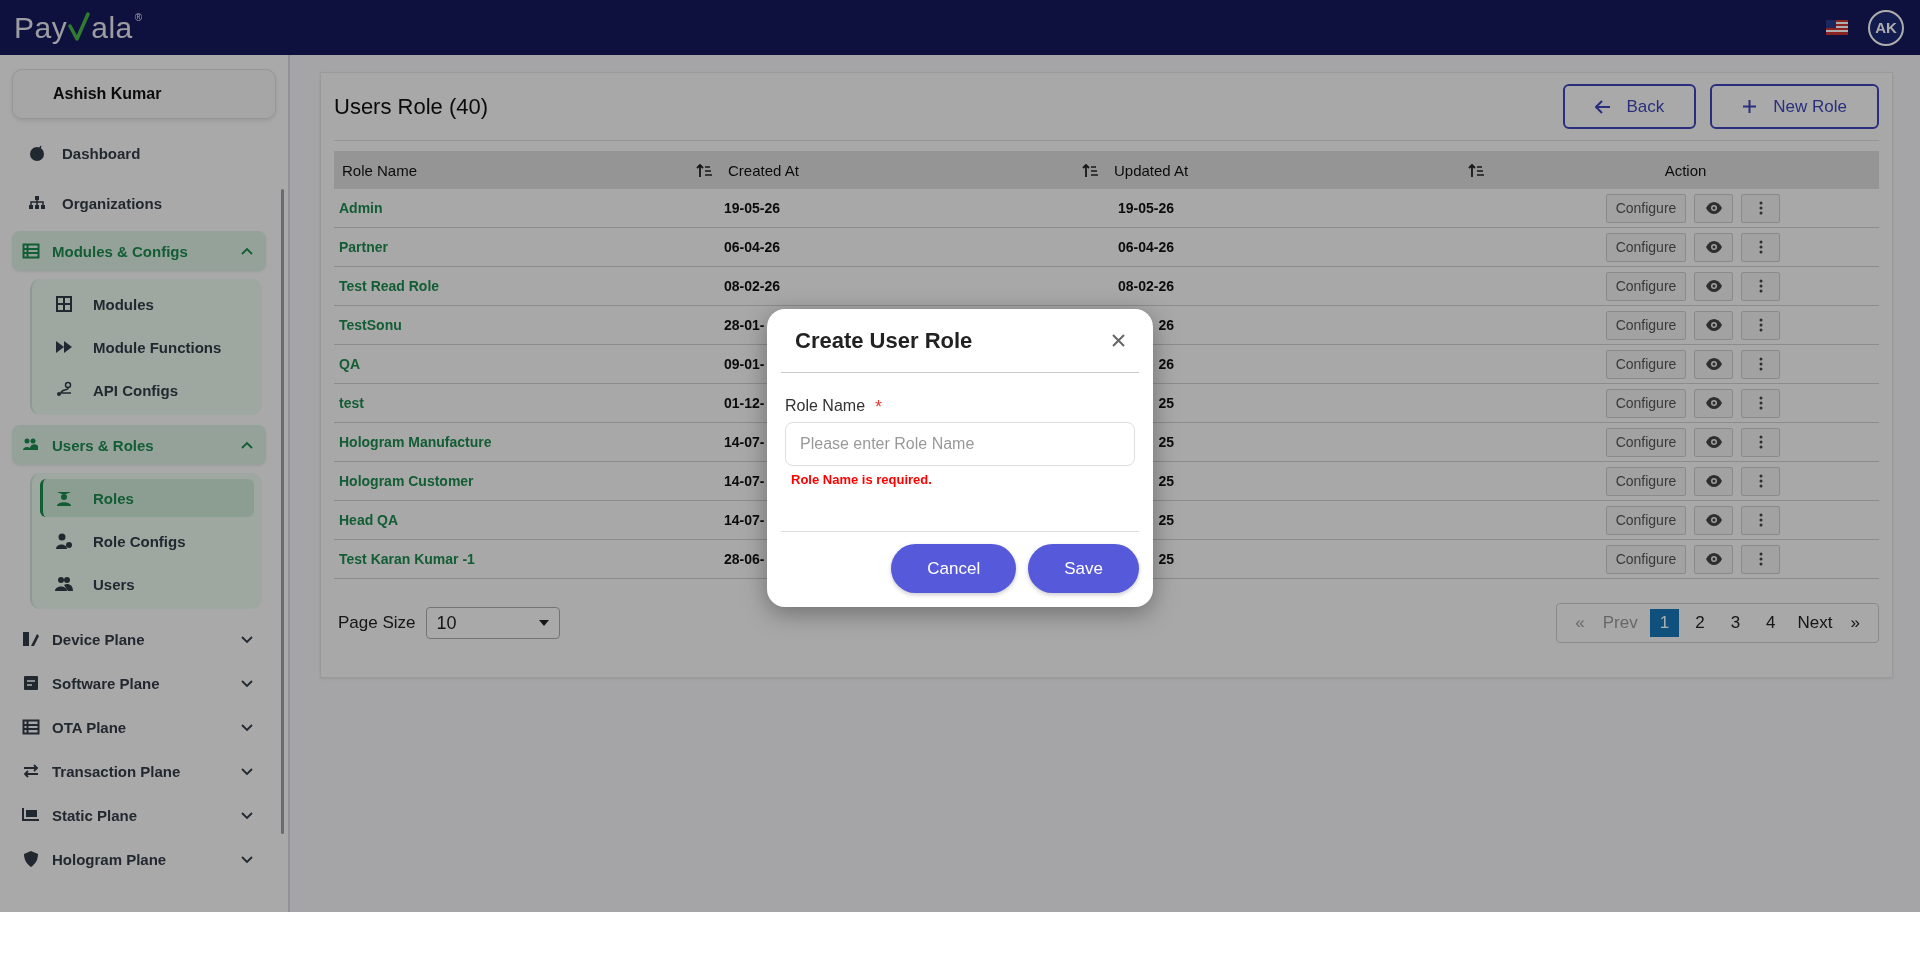  Describe the element at coordinates (1815, 623) in the screenshot. I see `next-page-link: Next` at that location.